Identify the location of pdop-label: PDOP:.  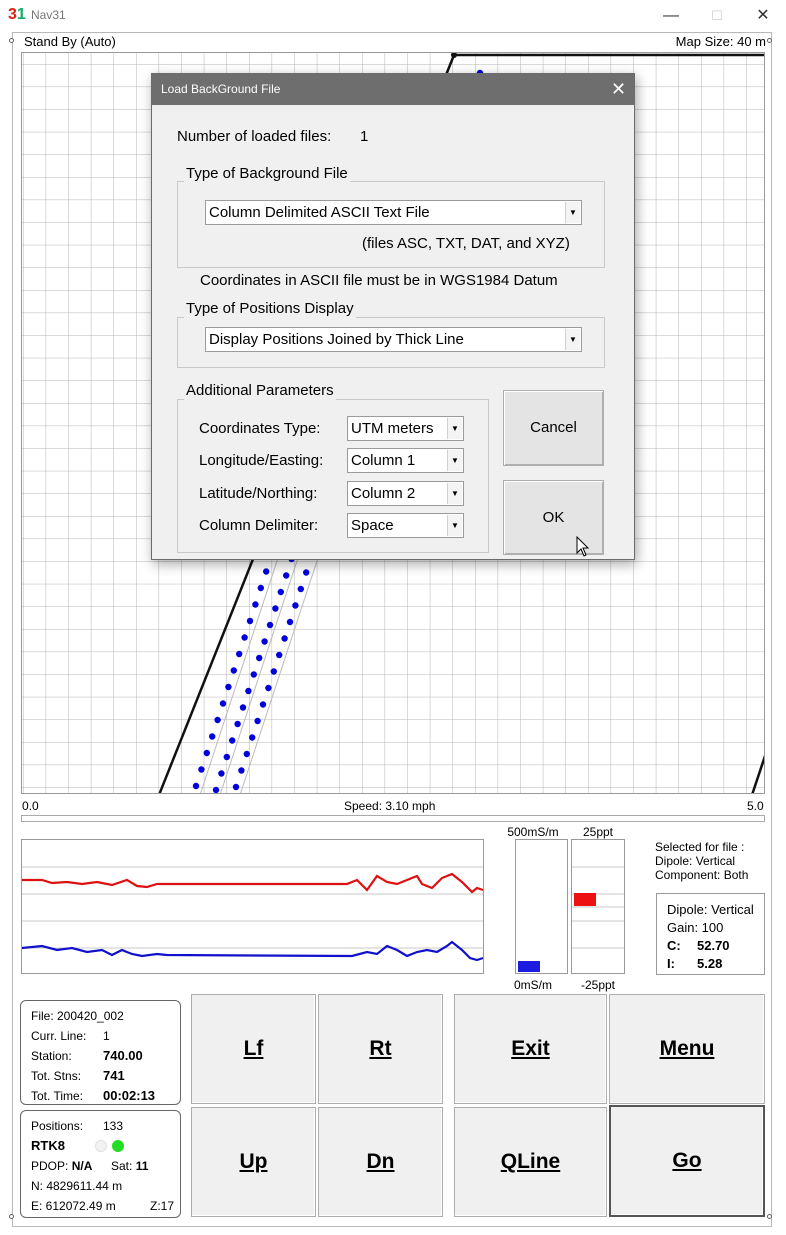
(50, 1166).